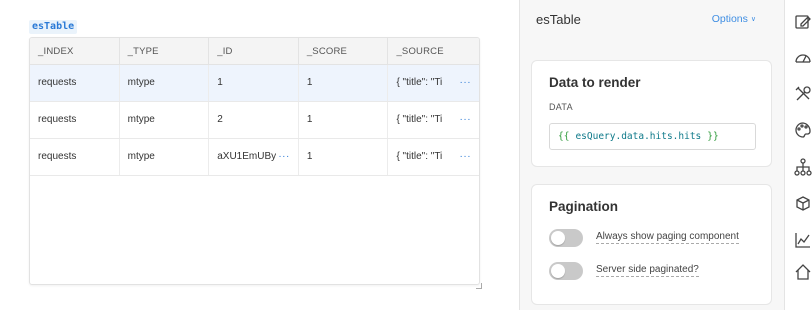 This screenshot has width=812, height=310. I want to click on open-brace: {{, so click(564, 136).